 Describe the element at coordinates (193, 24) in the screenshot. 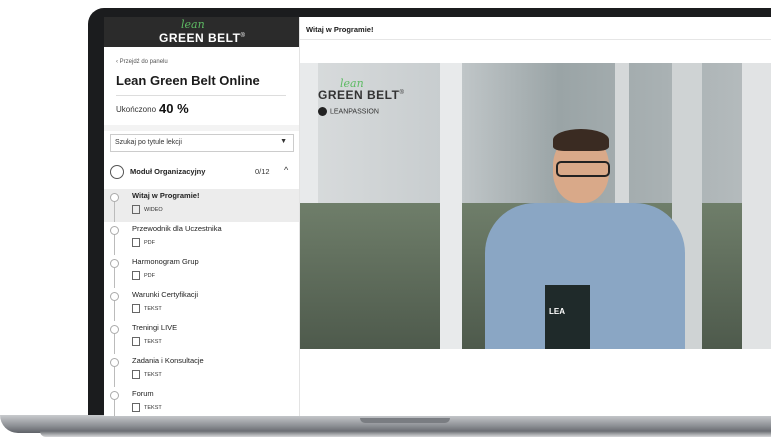

I see `brand-script: lean` at that location.